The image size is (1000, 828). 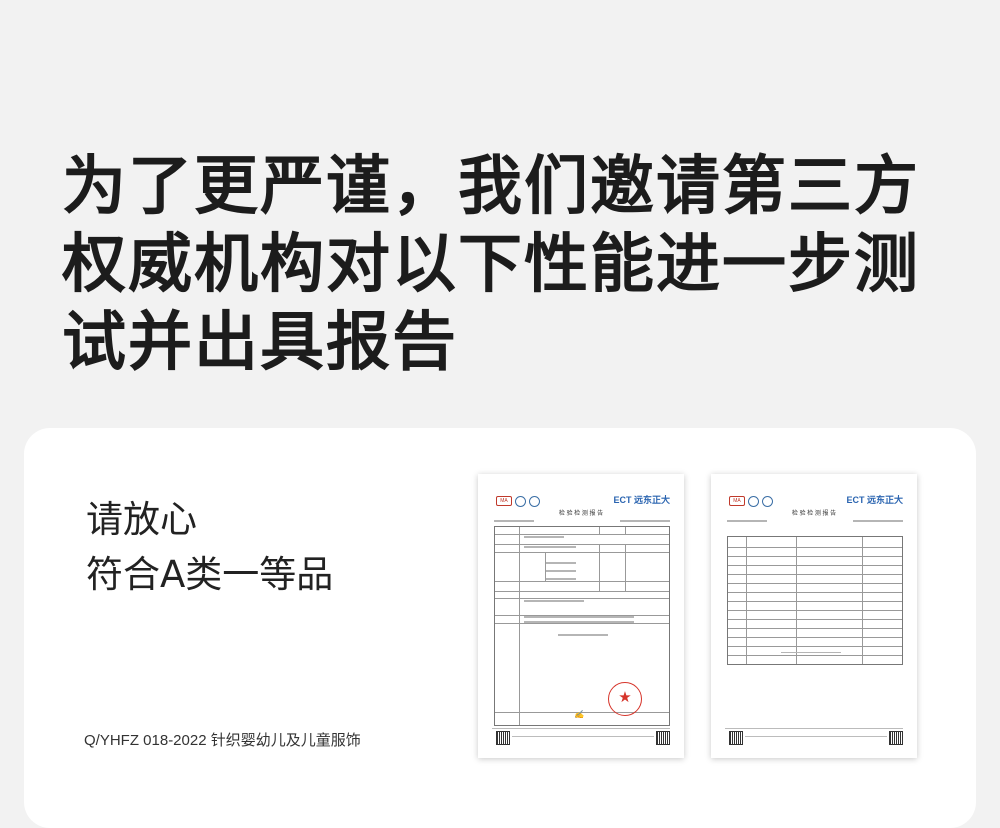 I want to click on official-seal-icon: ★, so click(x=625, y=699).